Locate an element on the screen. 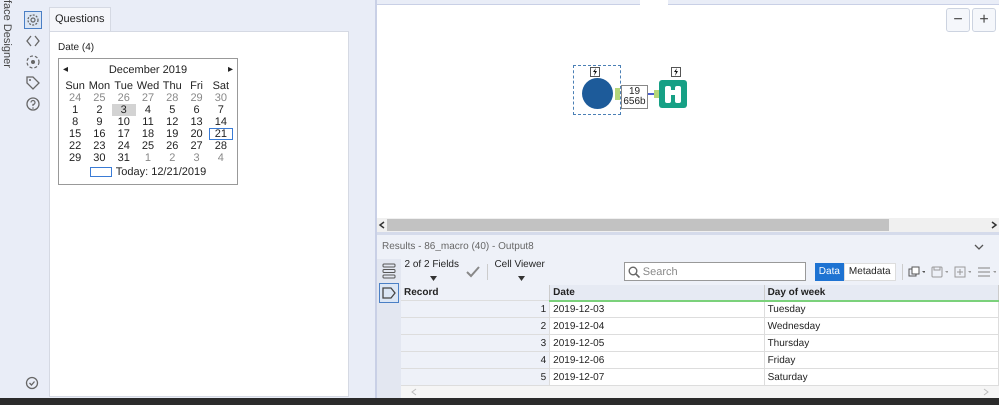 The image size is (999, 405). calendar-day: 6 is located at coordinates (196, 110).